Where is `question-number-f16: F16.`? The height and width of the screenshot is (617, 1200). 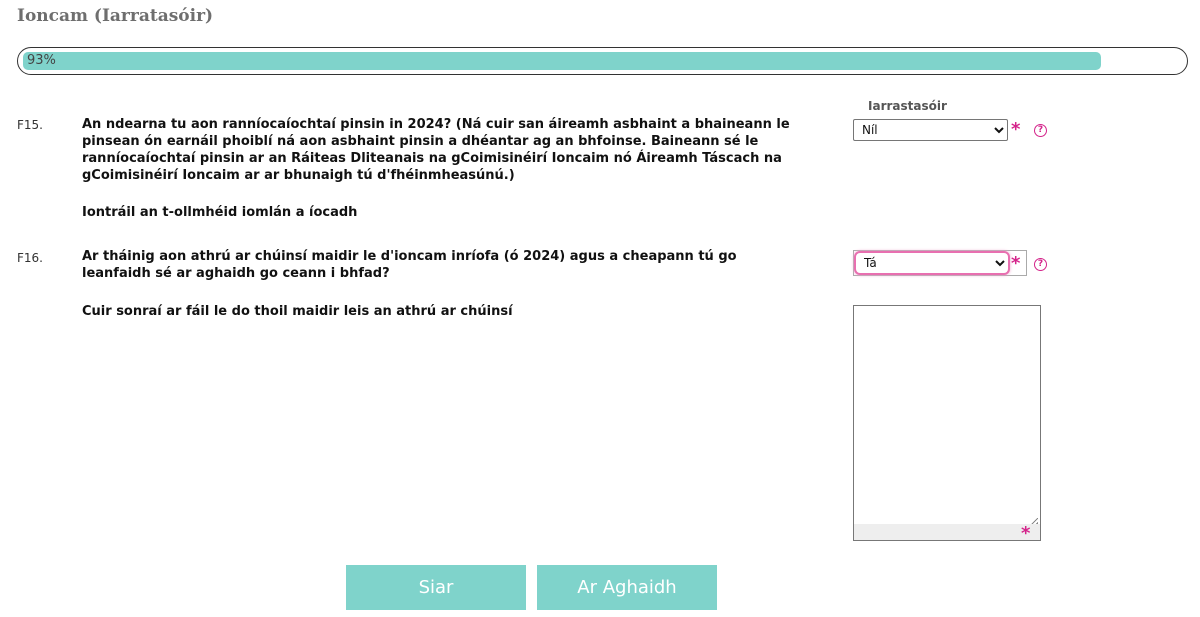
question-number-f16: F16. is located at coordinates (30, 258).